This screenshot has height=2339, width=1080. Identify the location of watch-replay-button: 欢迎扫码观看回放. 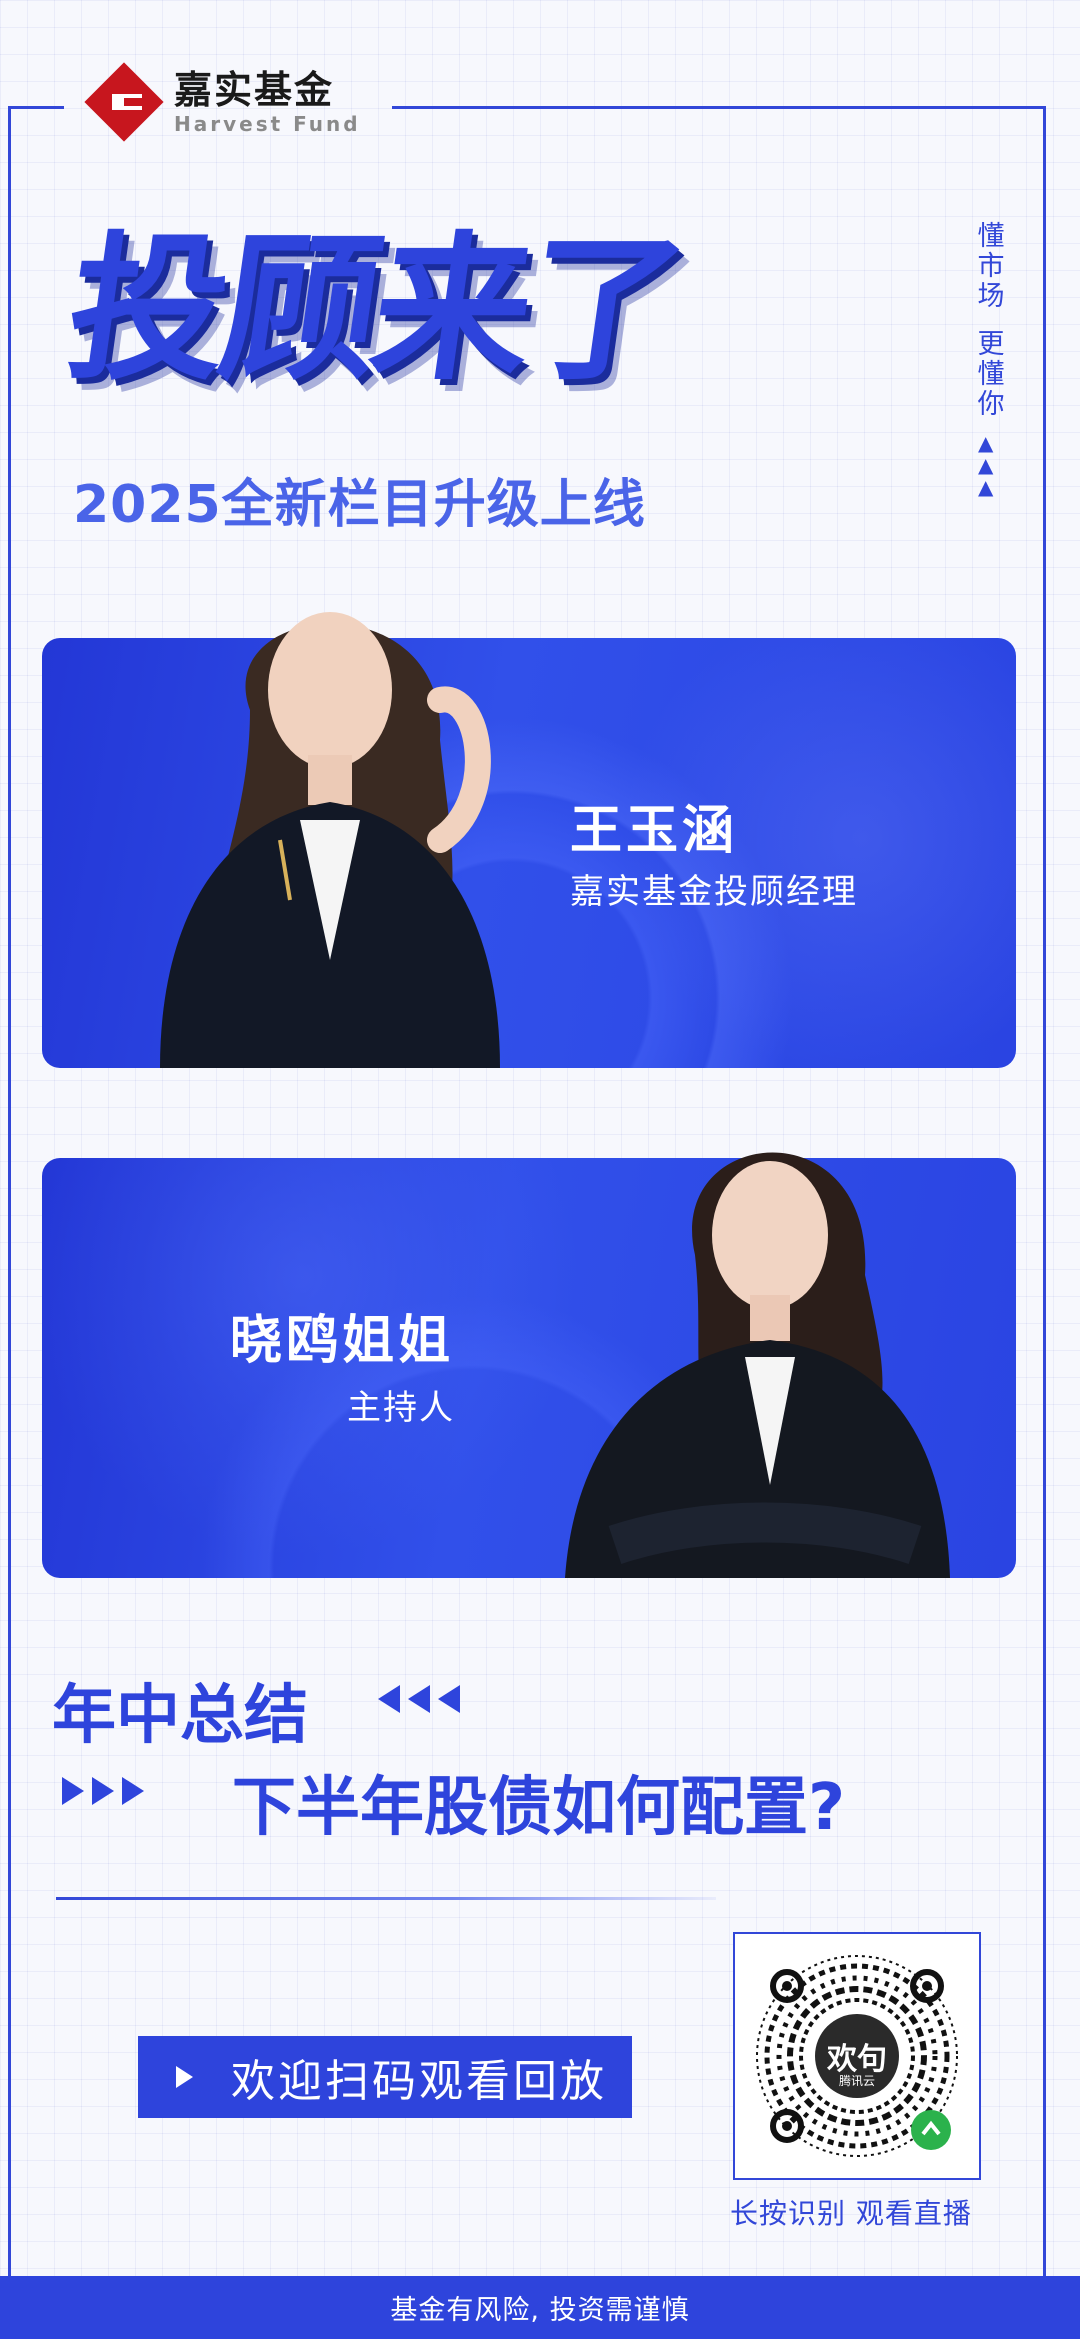
(385, 2077).